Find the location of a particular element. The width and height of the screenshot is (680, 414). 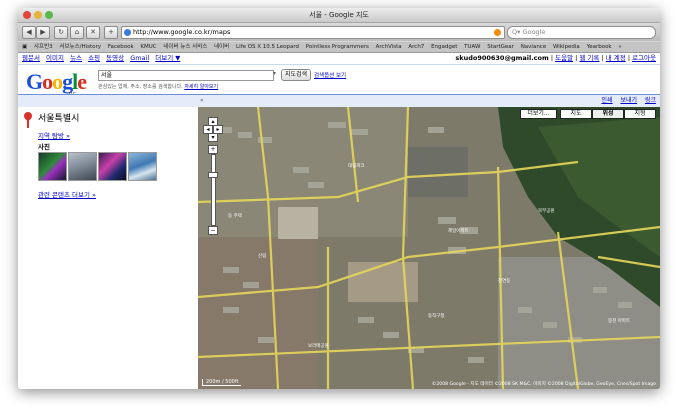

link-link: 링크 is located at coordinates (650, 100).